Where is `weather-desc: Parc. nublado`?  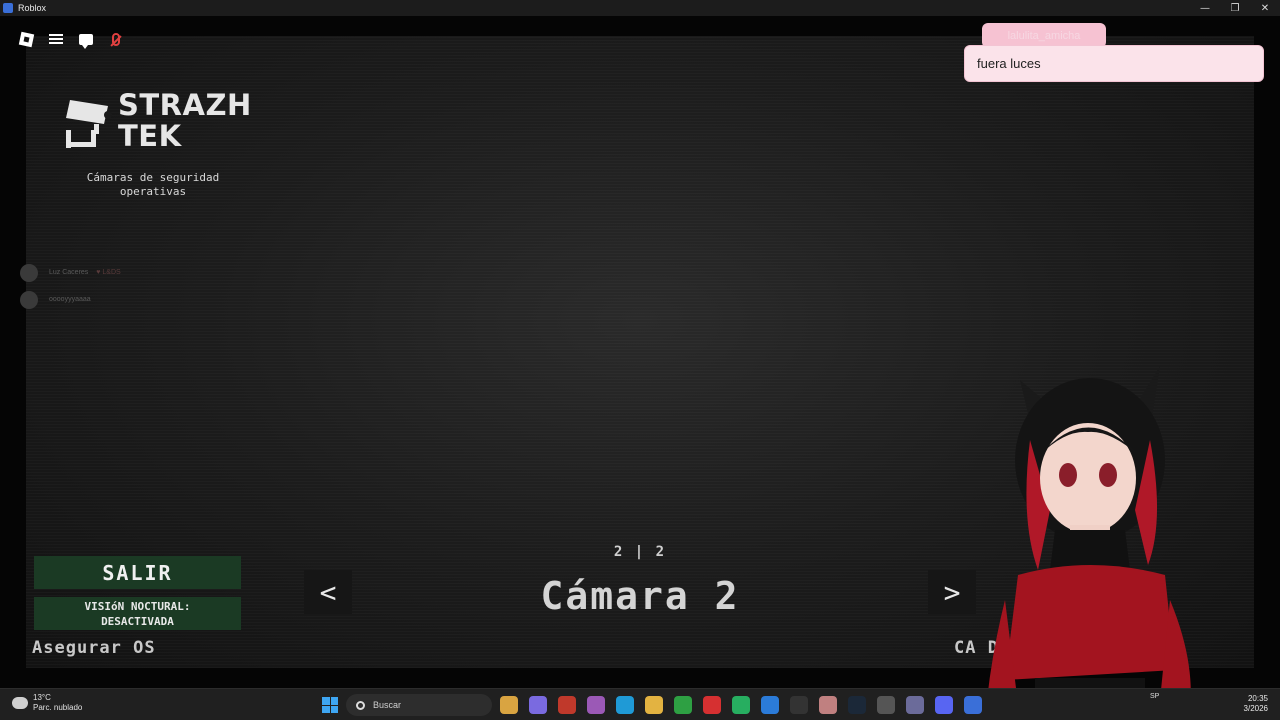 weather-desc: Parc. nublado is located at coordinates (58, 707).